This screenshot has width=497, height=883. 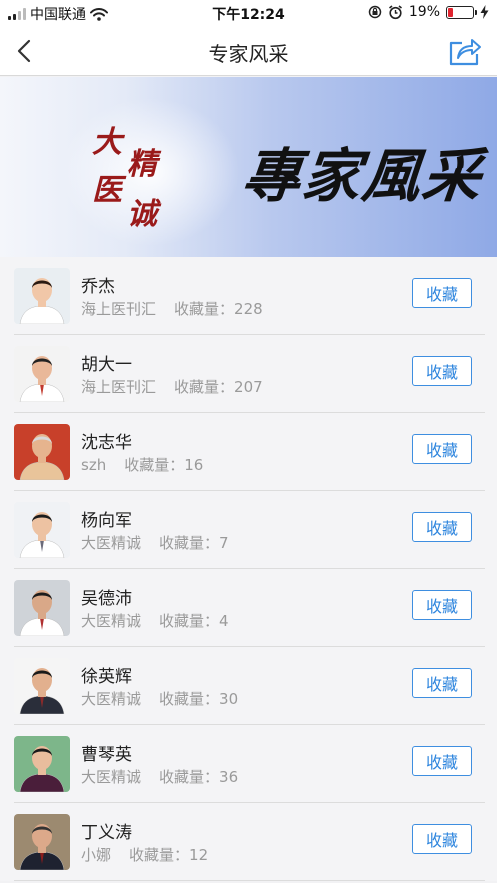 What do you see at coordinates (172, 386) in the screenshot?
I see `expert-meta: 海上医刊汇 收藏量：207` at bounding box center [172, 386].